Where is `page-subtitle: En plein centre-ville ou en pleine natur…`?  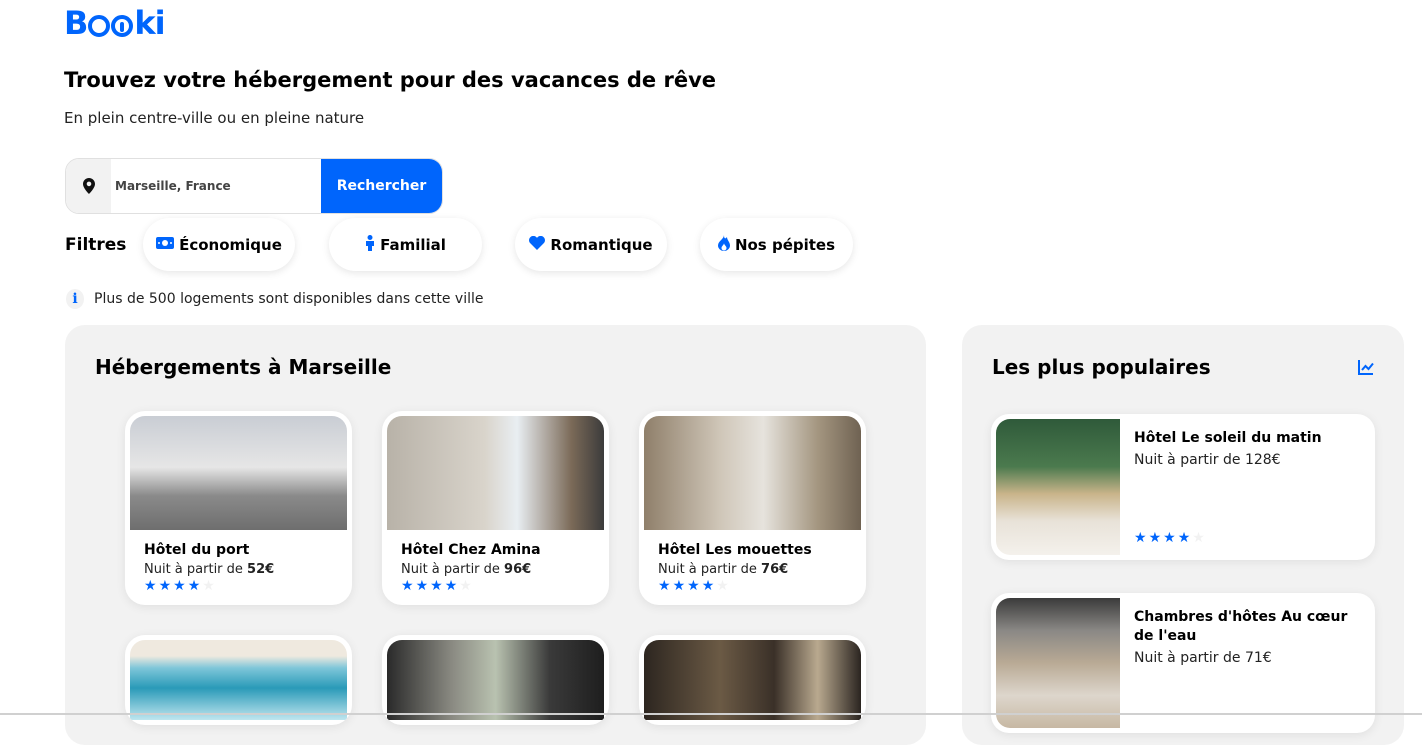
page-subtitle: En plein centre-ville ou en pleine natur… is located at coordinates (214, 118).